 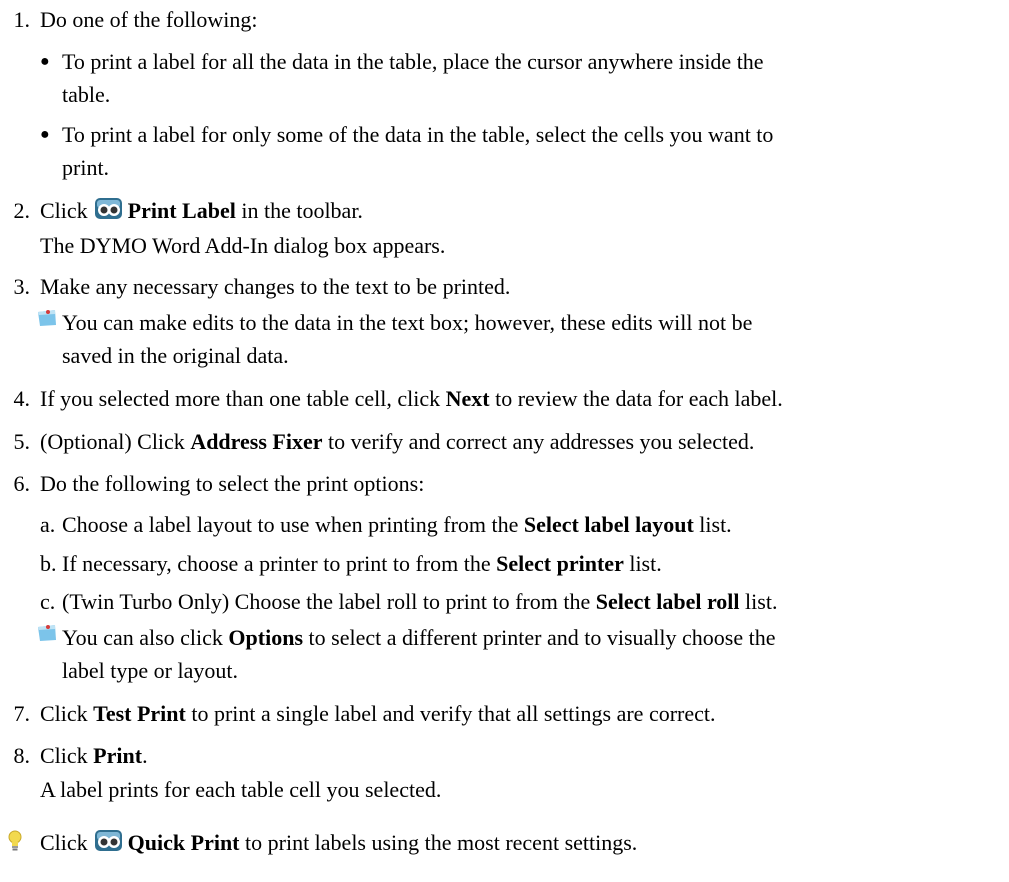 What do you see at coordinates (22, 441) in the screenshot?
I see `step-number: 5.` at bounding box center [22, 441].